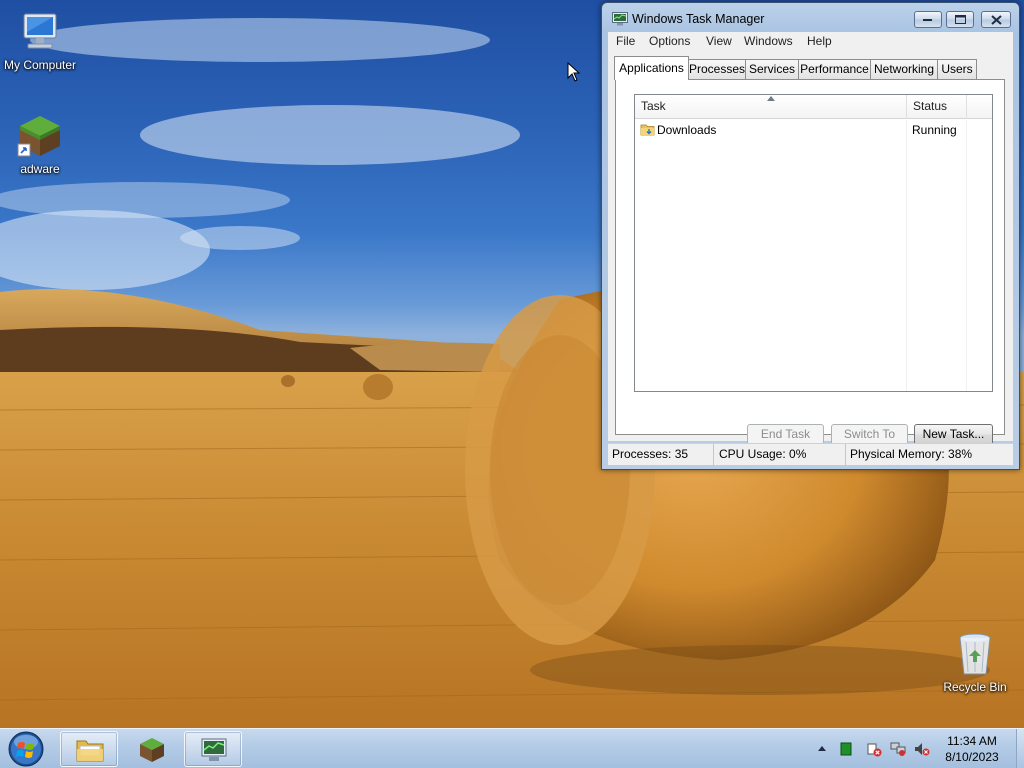 This screenshot has height=768, width=1024. I want to click on menu-file: File, so click(625, 41).